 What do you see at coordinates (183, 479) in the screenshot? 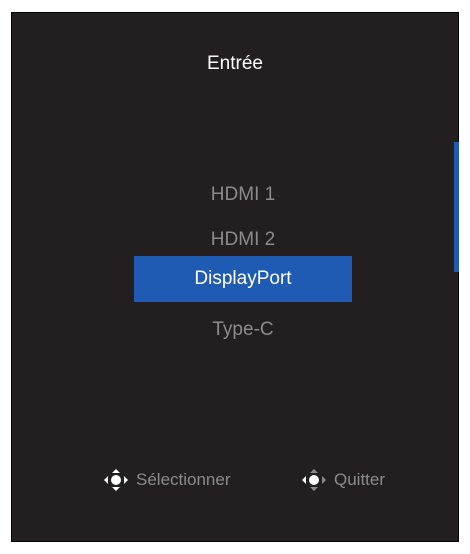
I see `select-hint-label: Sélectionner` at bounding box center [183, 479].